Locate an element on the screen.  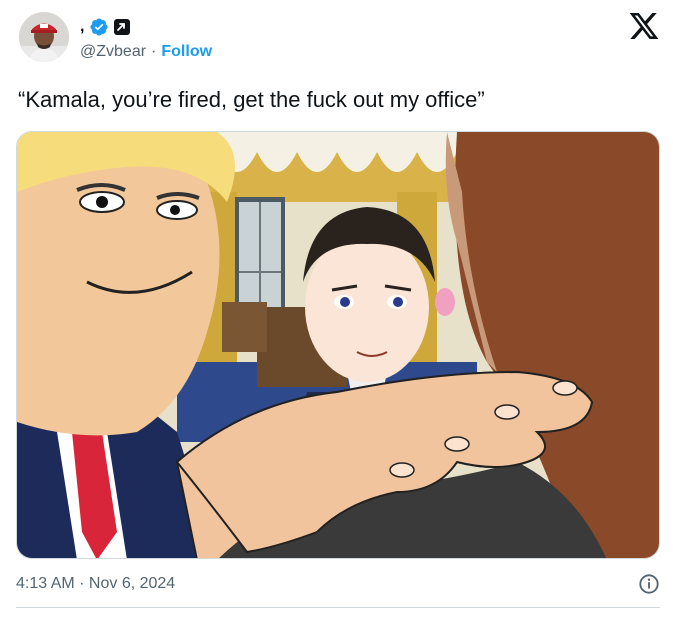
avatar-image is located at coordinates (44, 37).